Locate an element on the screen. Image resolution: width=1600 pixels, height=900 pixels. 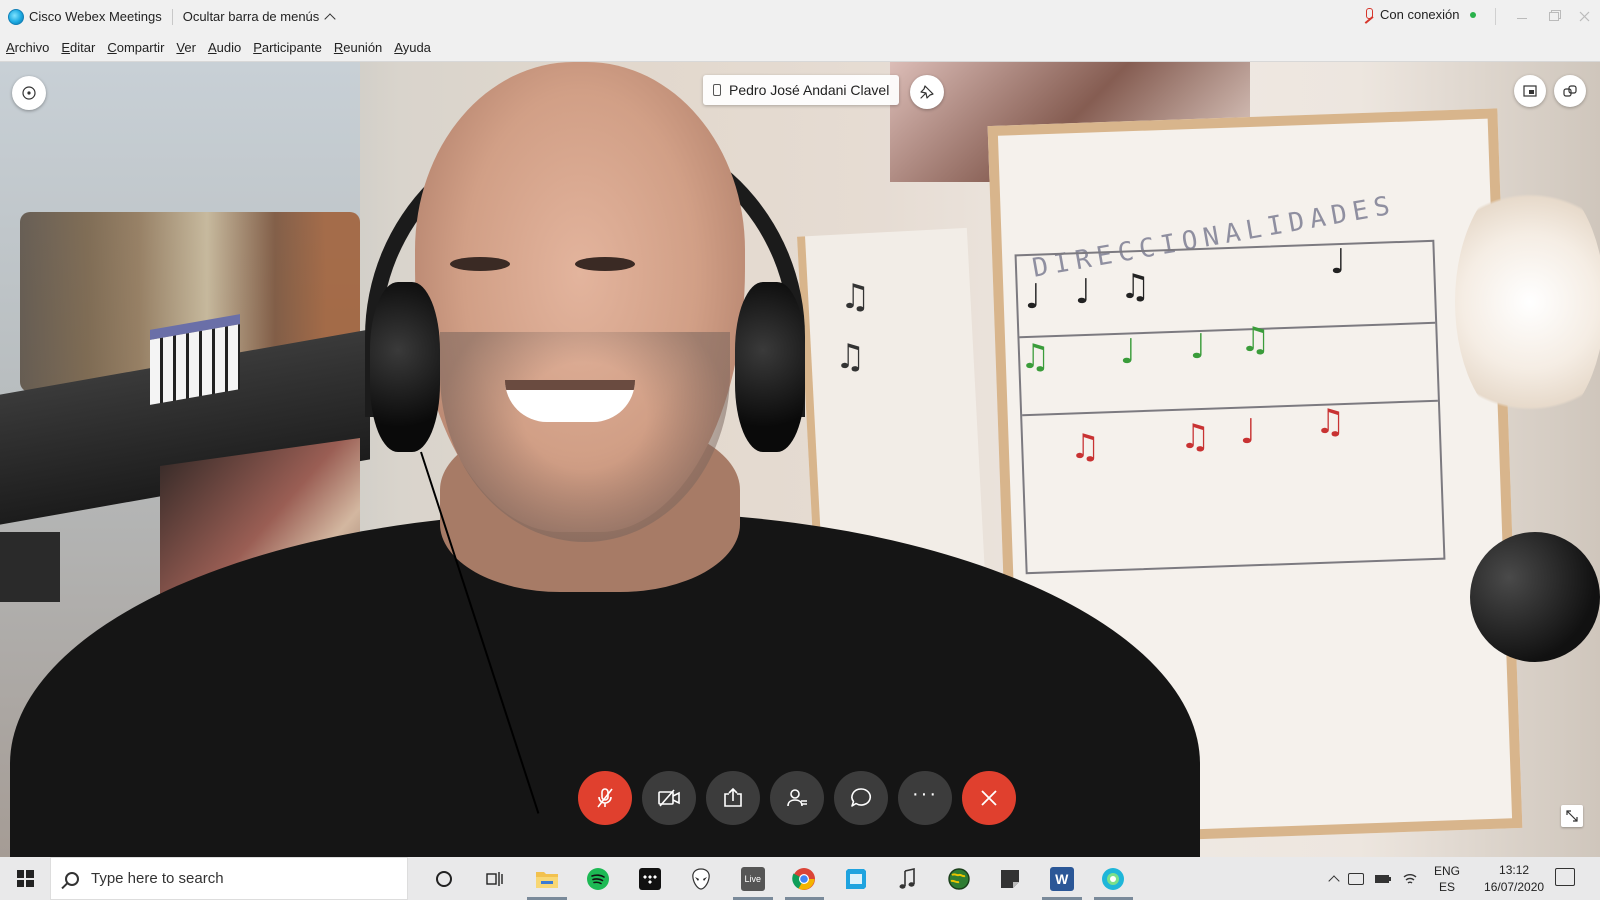
close-window-button is located at coordinates (1584, 16).